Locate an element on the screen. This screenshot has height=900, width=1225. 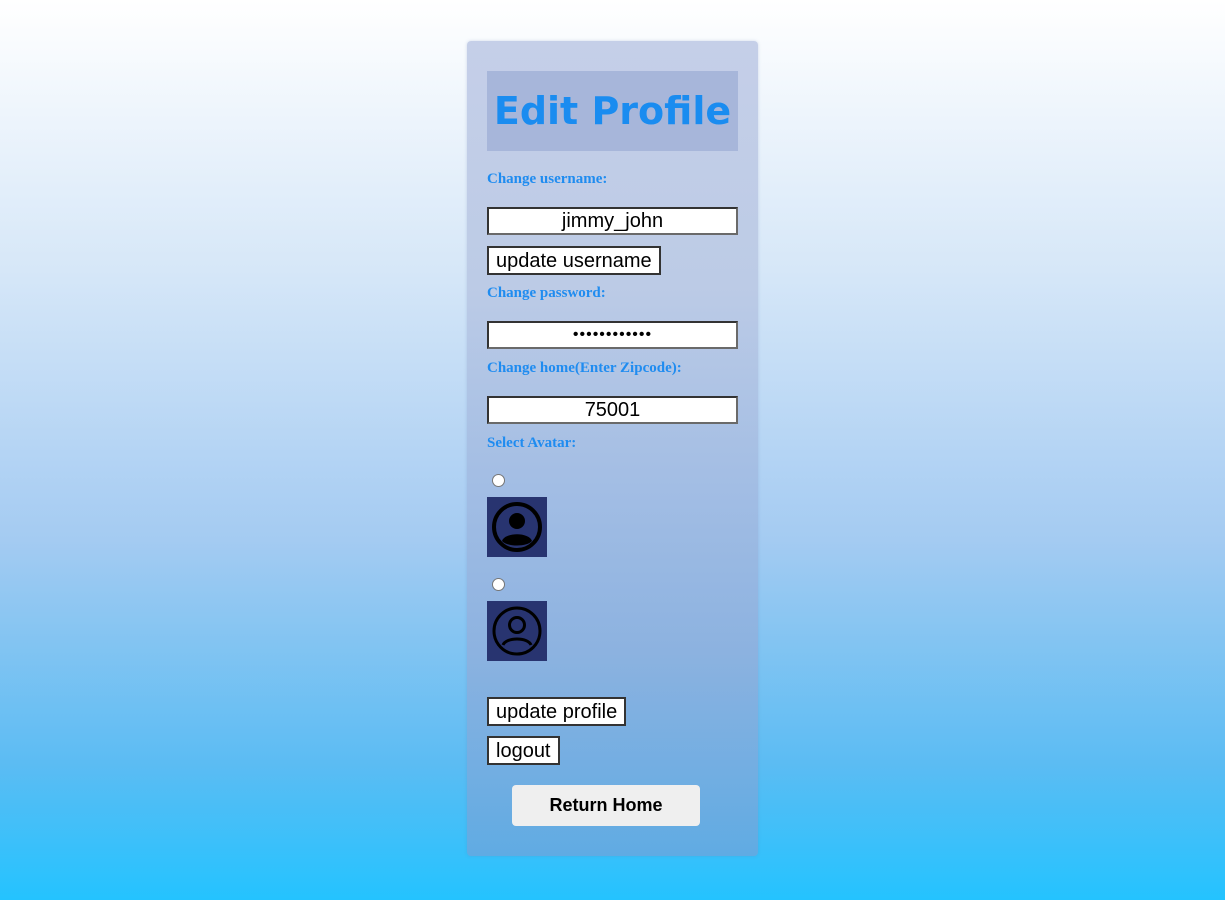
title-banner: Edit Profile is located at coordinates (612, 111).